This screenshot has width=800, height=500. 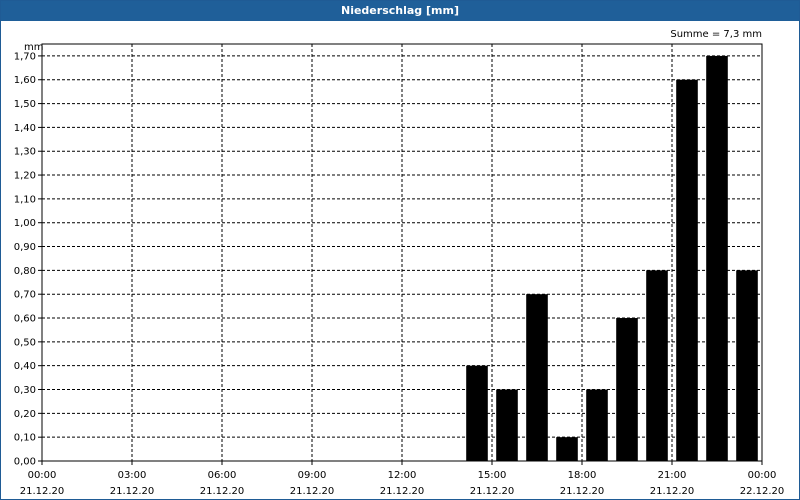 What do you see at coordinates (25, 271) in the screenshot?
I see `y-tick-label: 0,80` at bounding box center [25, 271].